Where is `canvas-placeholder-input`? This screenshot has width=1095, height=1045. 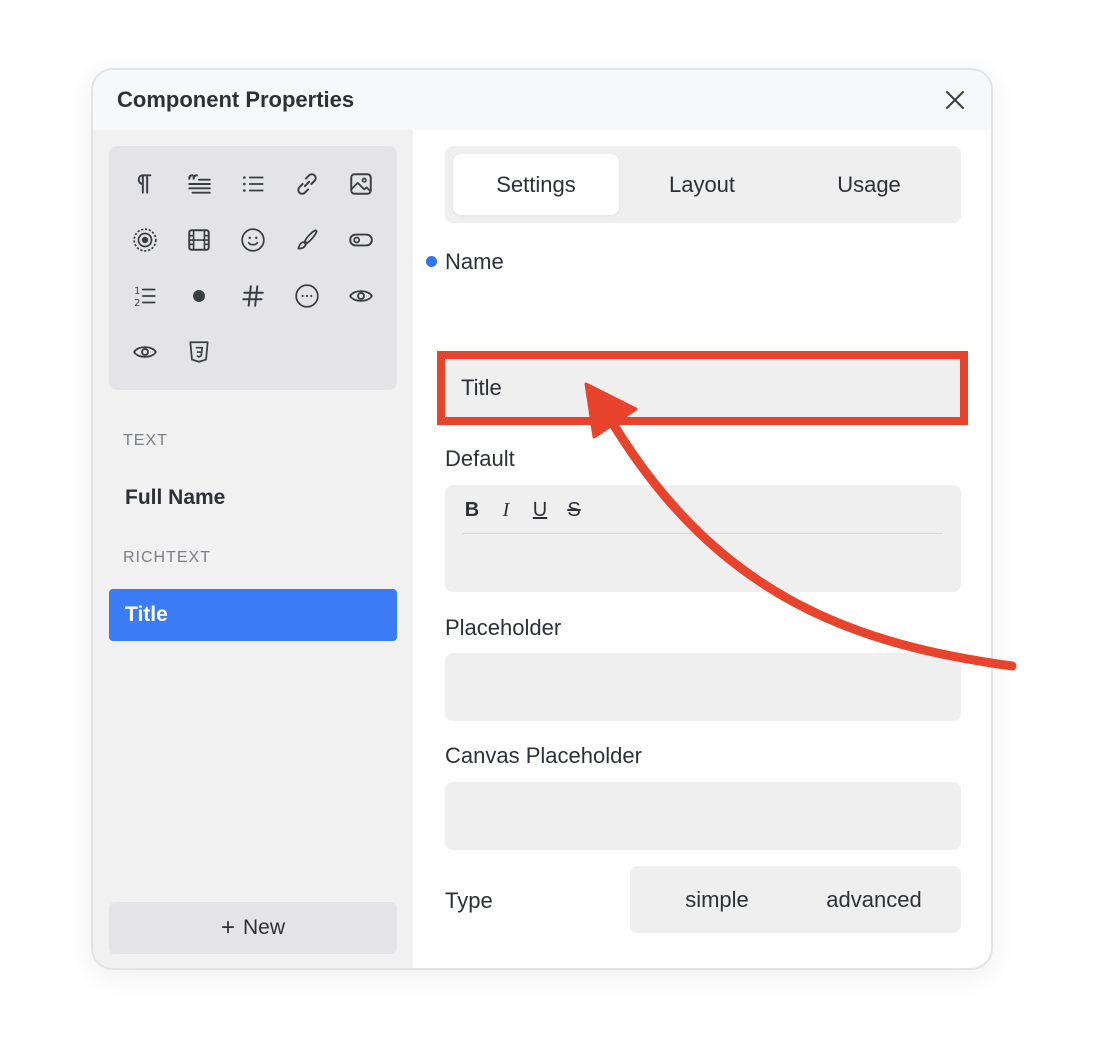 canvas-placeholder-input is located at coordinates (703, 816).